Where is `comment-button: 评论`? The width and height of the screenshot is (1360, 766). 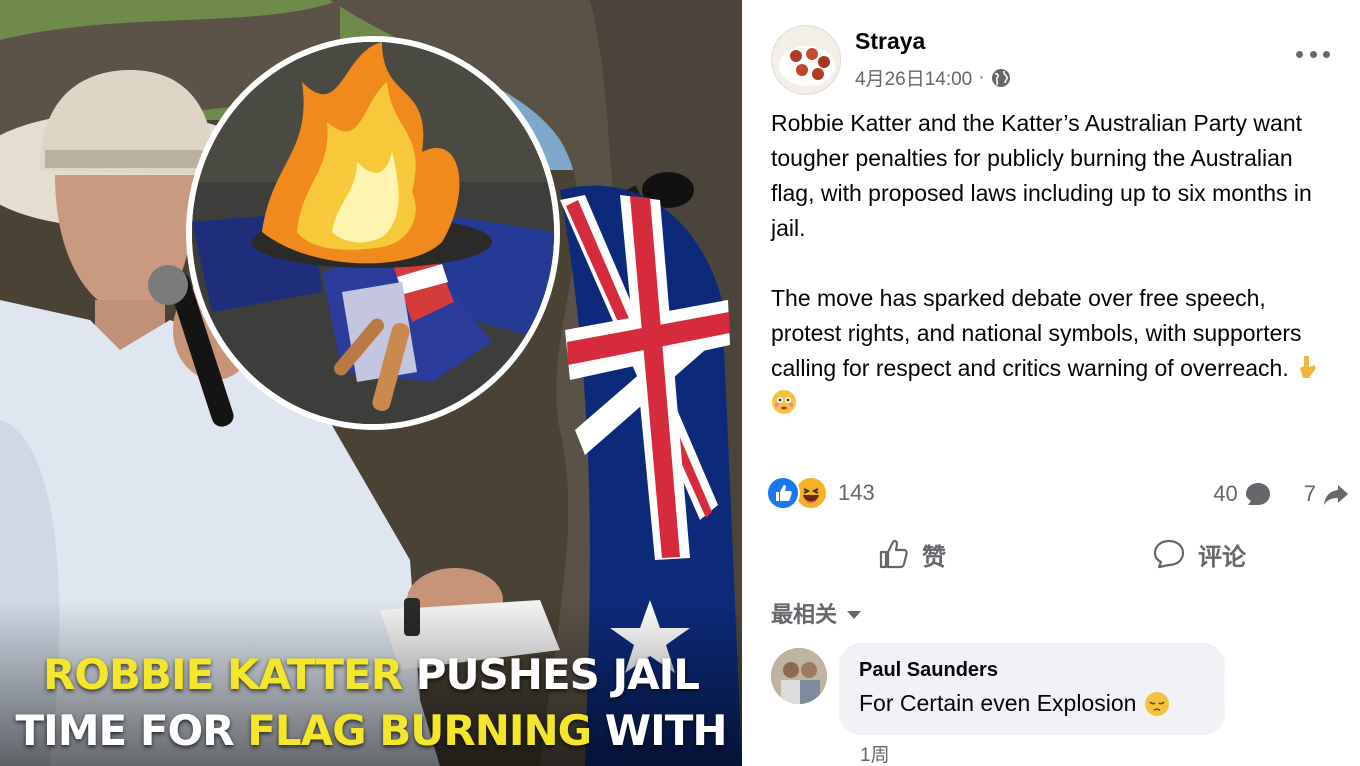 comment-button: 评论 is located at coordinates (1199, 554).